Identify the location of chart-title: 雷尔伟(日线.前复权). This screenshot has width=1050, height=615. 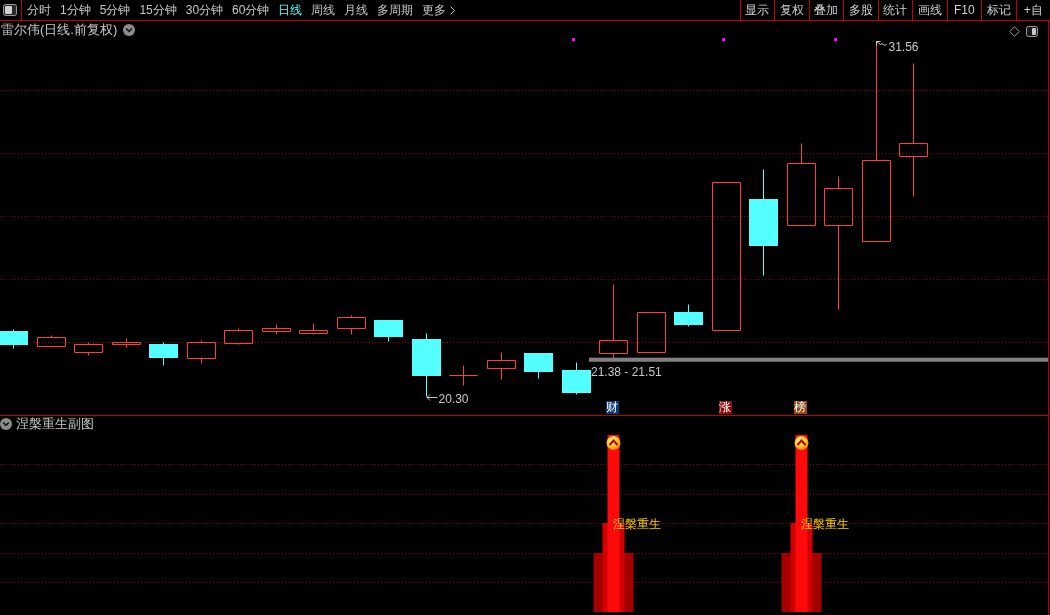
(59, 30).